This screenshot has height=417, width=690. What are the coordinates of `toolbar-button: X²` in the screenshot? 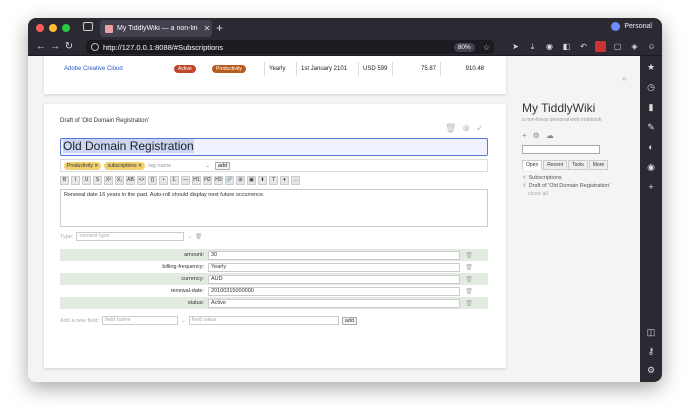 It's located at (108, 180).